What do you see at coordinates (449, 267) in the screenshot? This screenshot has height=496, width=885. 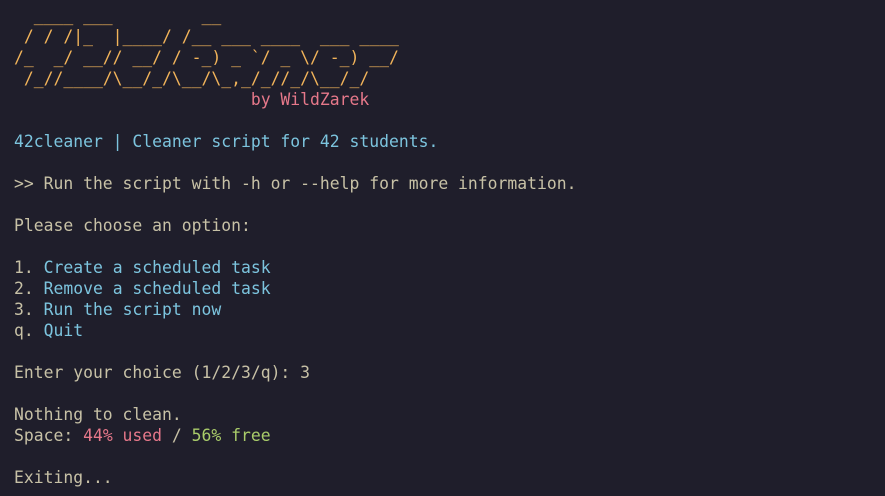 I see `menu-option-create-task: 1. Create a scheduled task` at bounding box center [449, 267].